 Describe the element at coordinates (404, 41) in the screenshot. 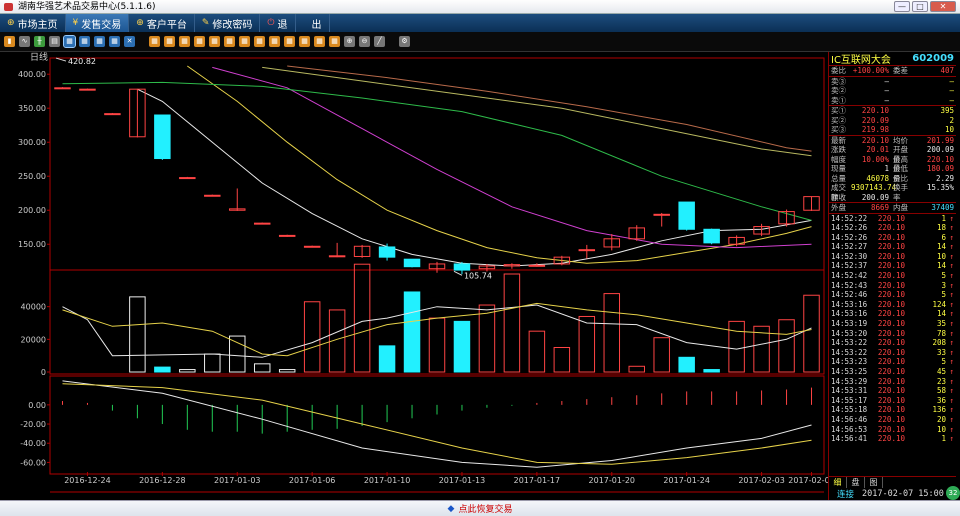

I see `settings-gear-icon: ⚙` at that location.